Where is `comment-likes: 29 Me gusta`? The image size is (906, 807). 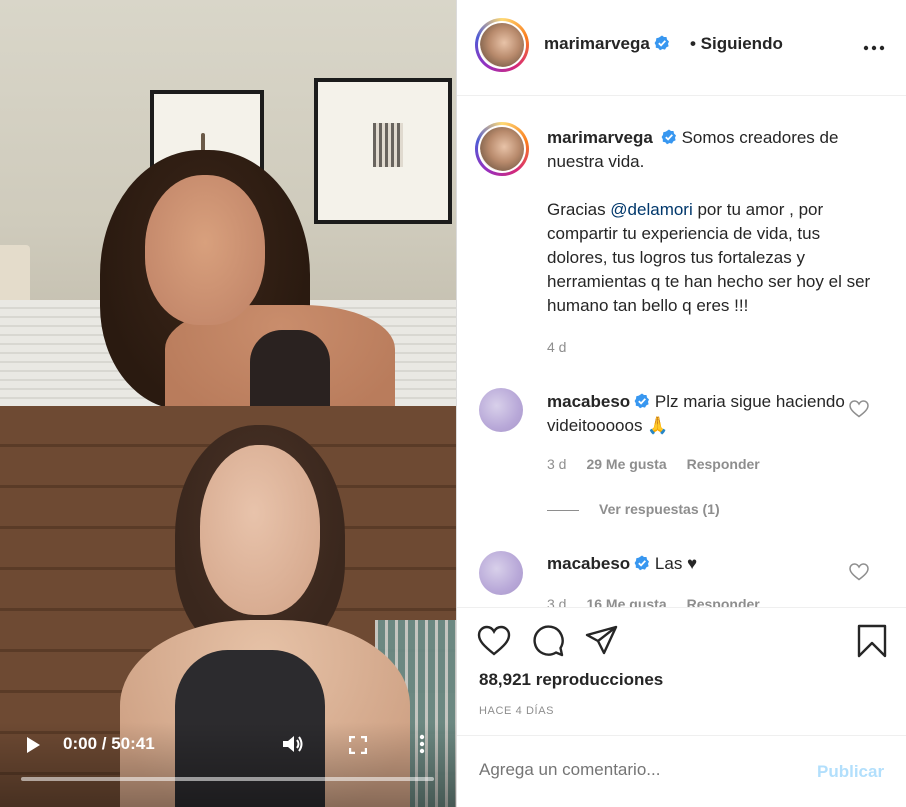
comment-likes: 29 Me gusta is located at coordinates (626, 464).